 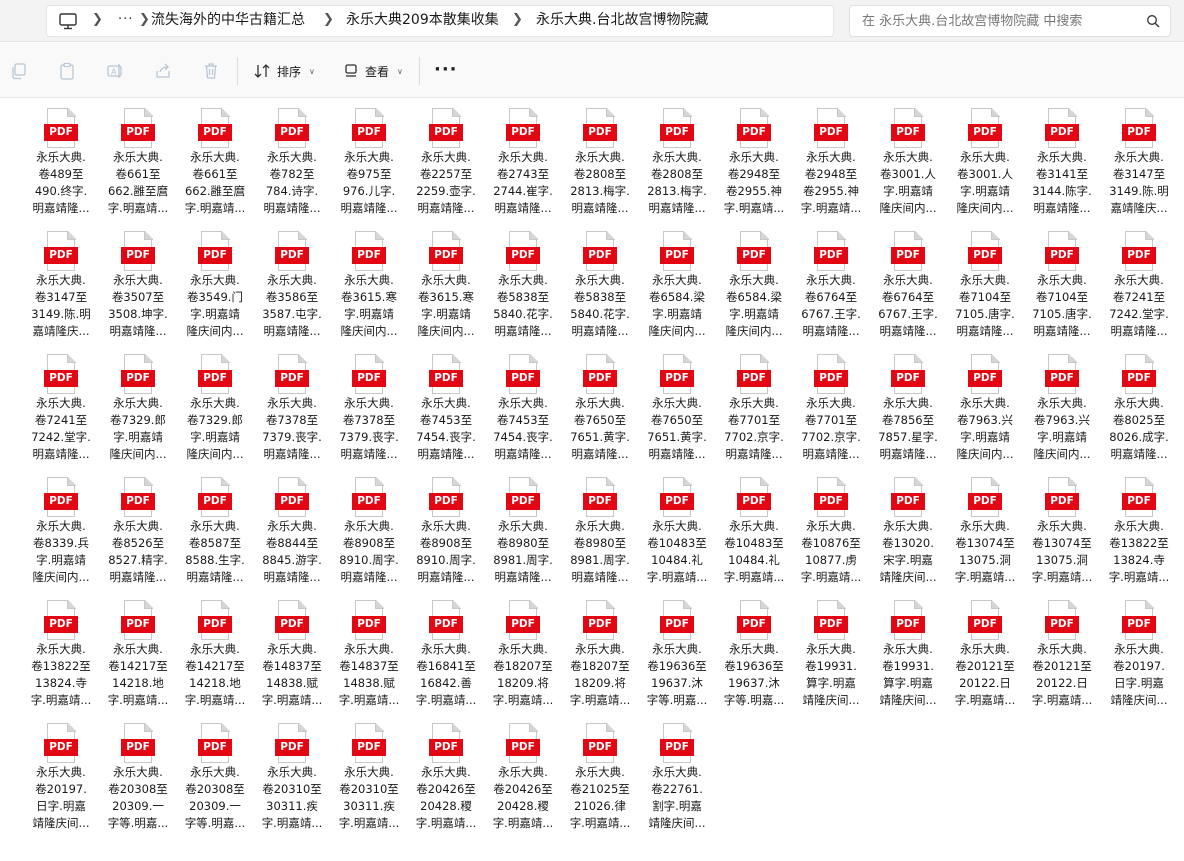 What do you see at coordinates (163, 71) in the screenshot?
I see `share-icon` at bounding box center [163, 71].